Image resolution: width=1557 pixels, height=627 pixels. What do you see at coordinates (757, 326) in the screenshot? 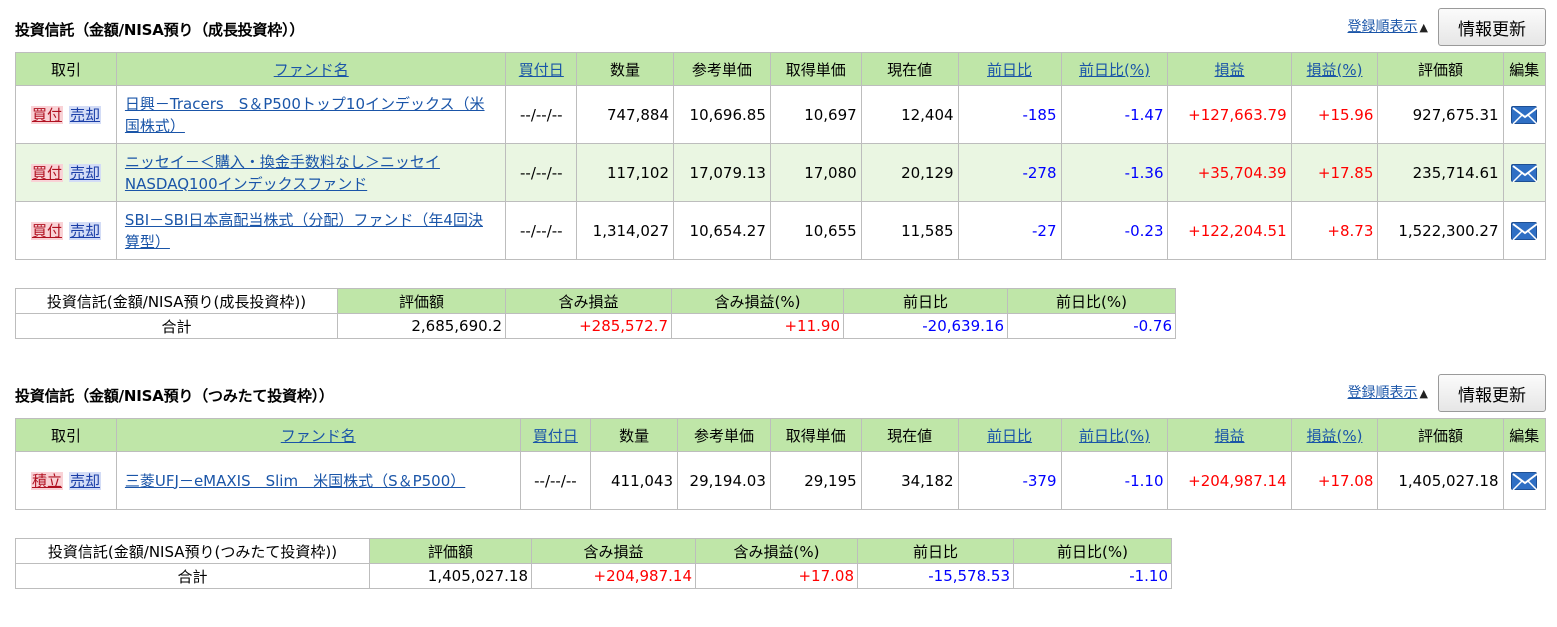
I see `summary-unrealized-pct: +11.90` at bounding box center [757, 326].